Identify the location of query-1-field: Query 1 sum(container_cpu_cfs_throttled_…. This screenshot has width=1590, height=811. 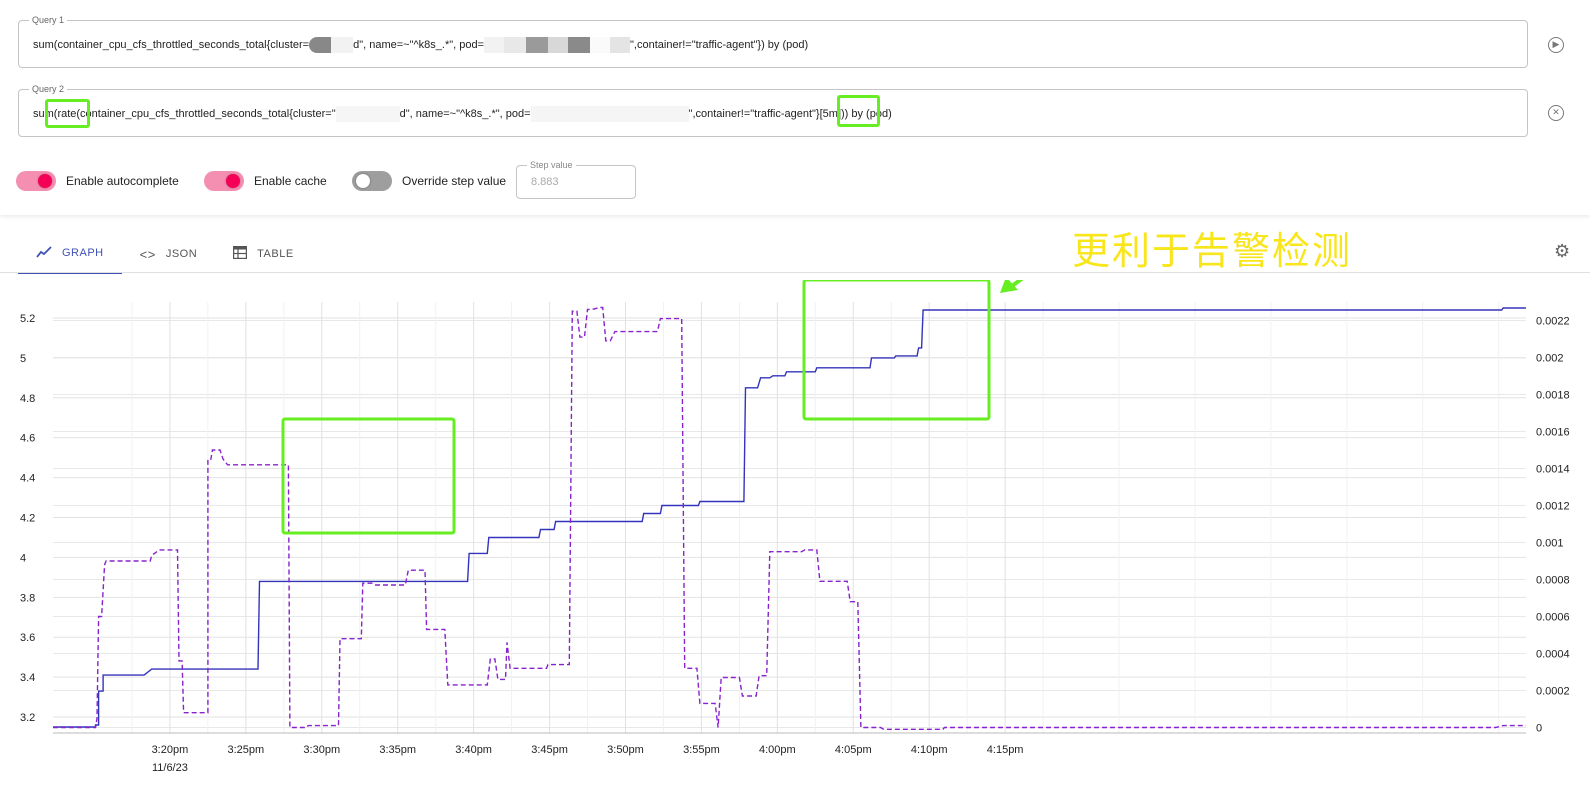
(773, 41).